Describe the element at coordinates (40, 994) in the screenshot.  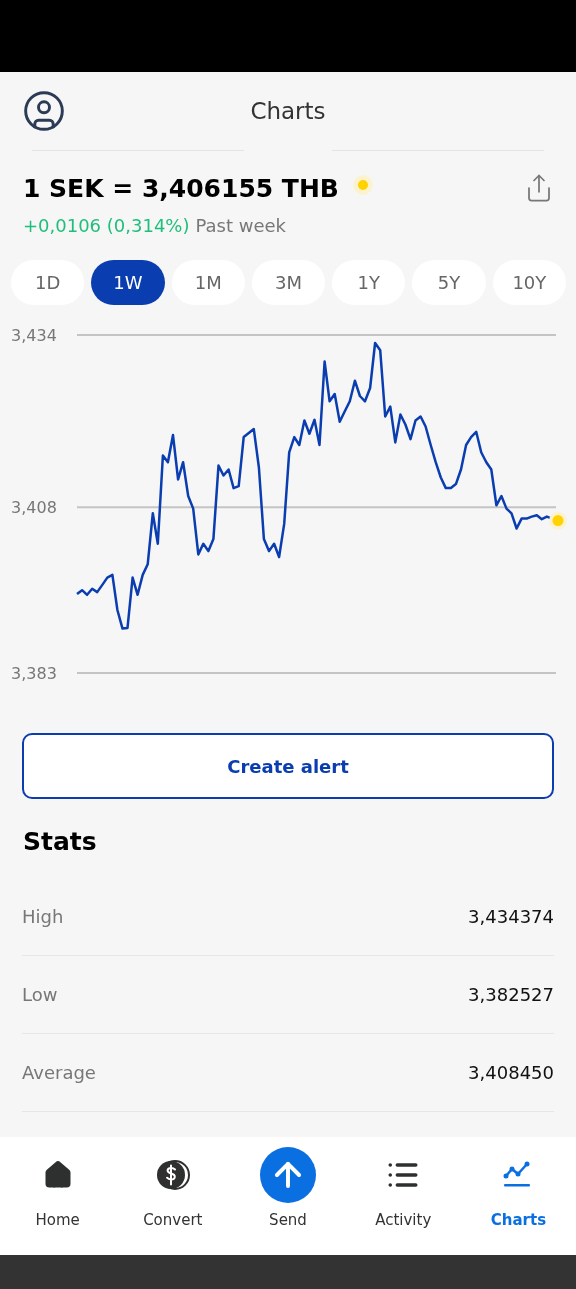
I see `stat-label: Low` at that location.